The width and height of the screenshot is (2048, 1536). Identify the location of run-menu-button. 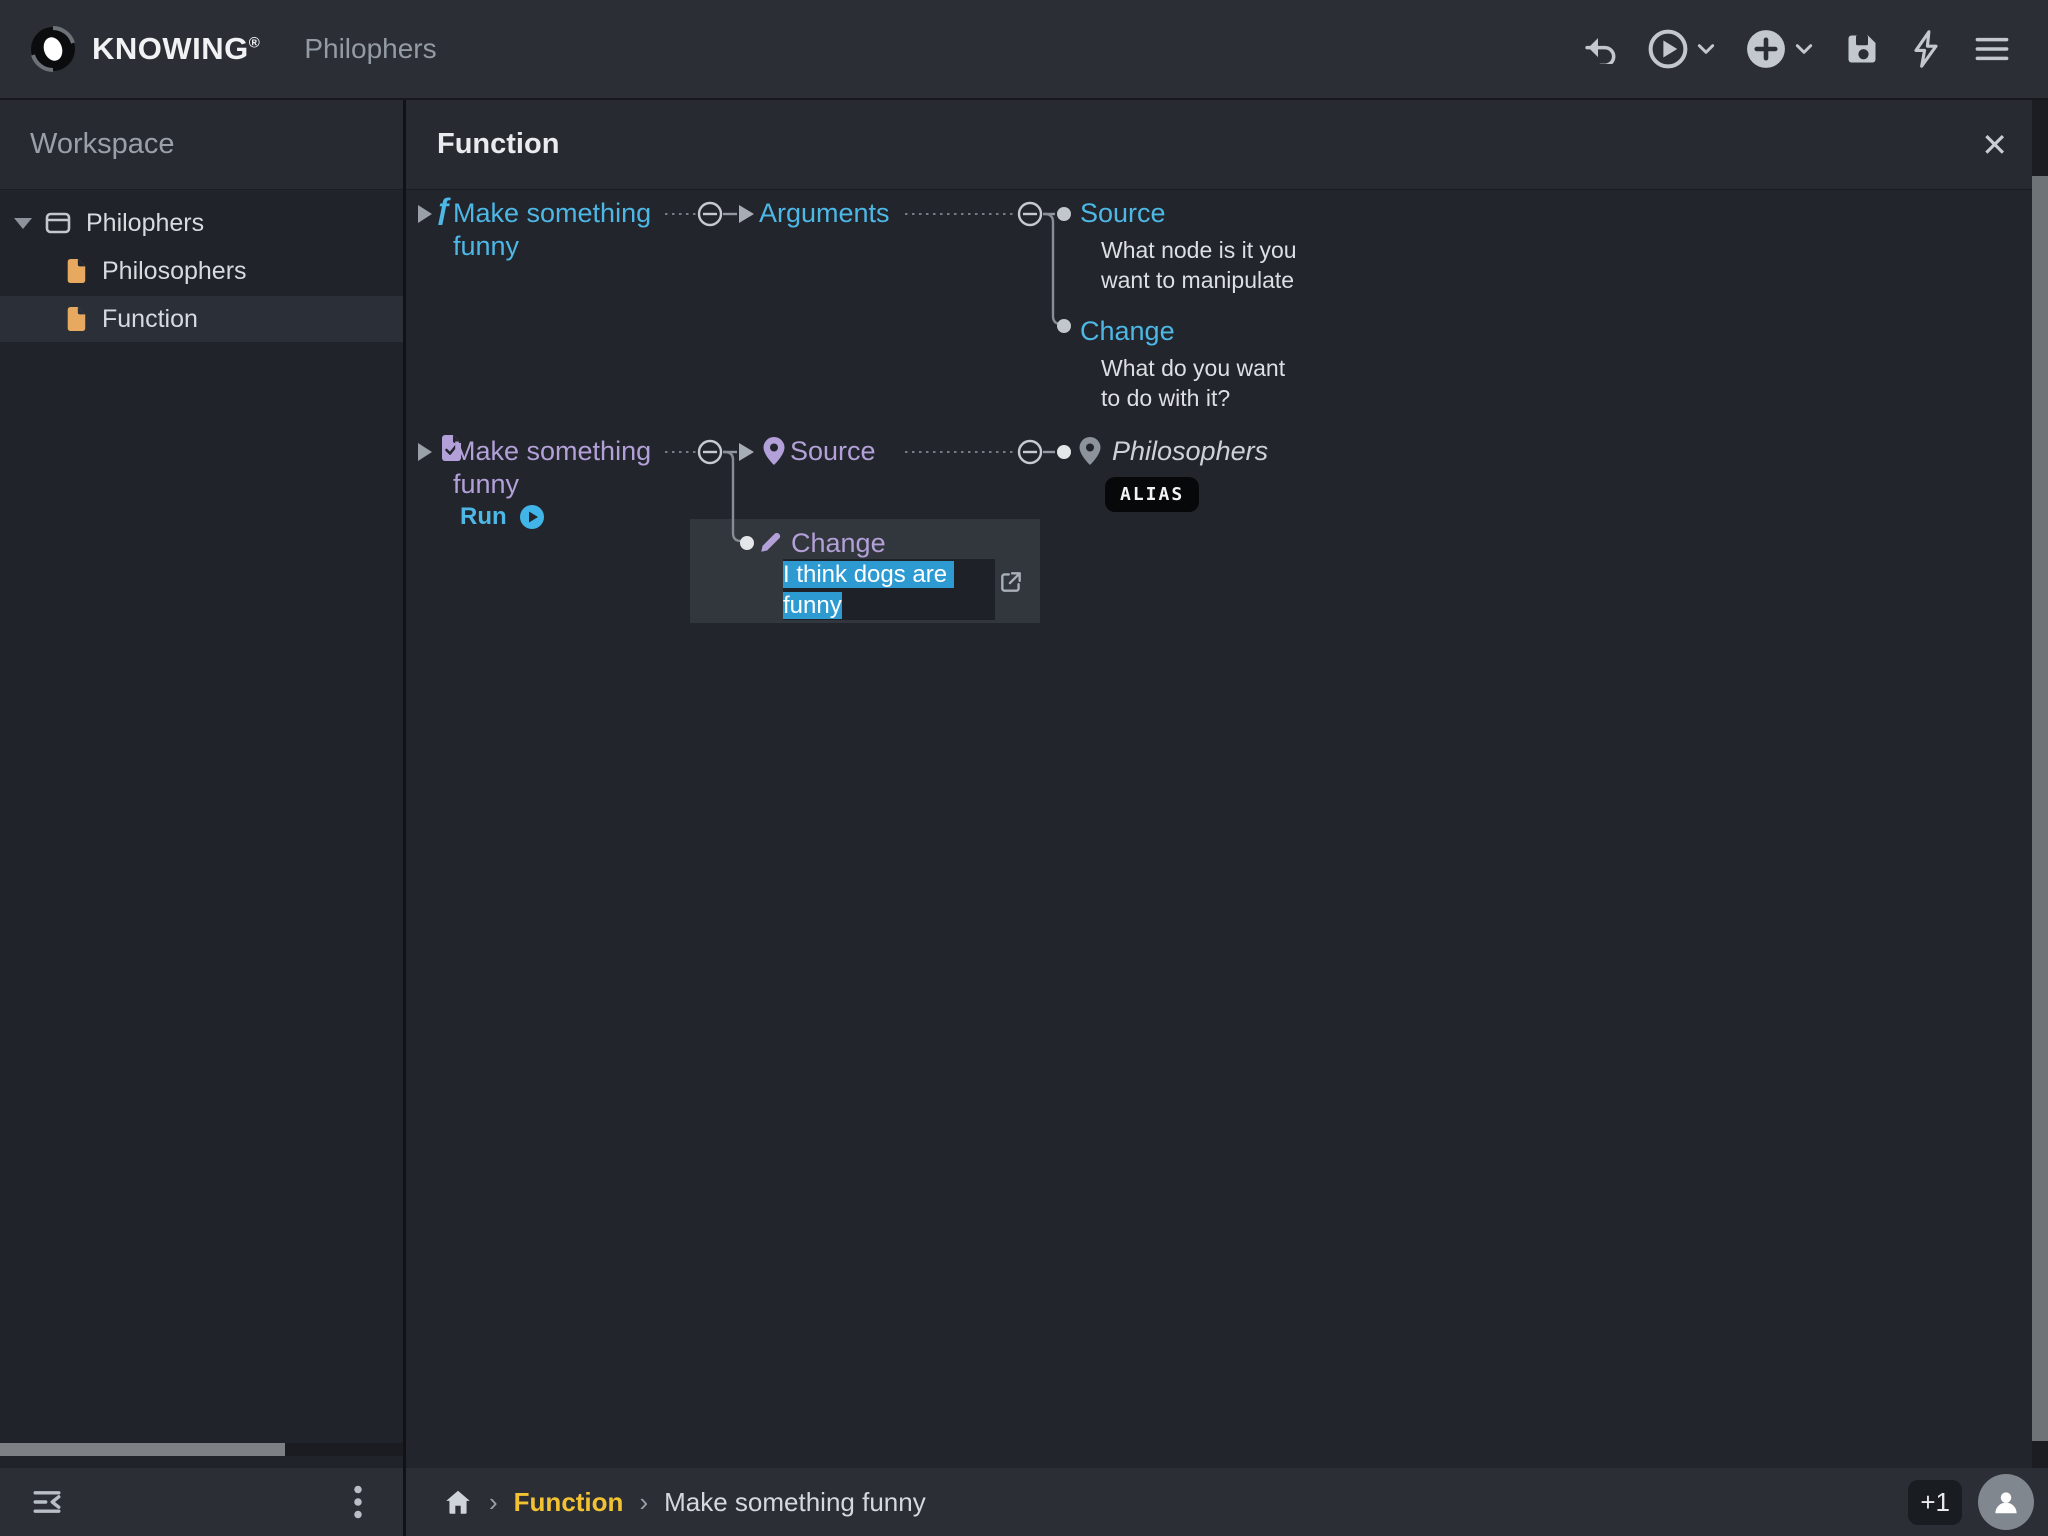
(1682, 49).